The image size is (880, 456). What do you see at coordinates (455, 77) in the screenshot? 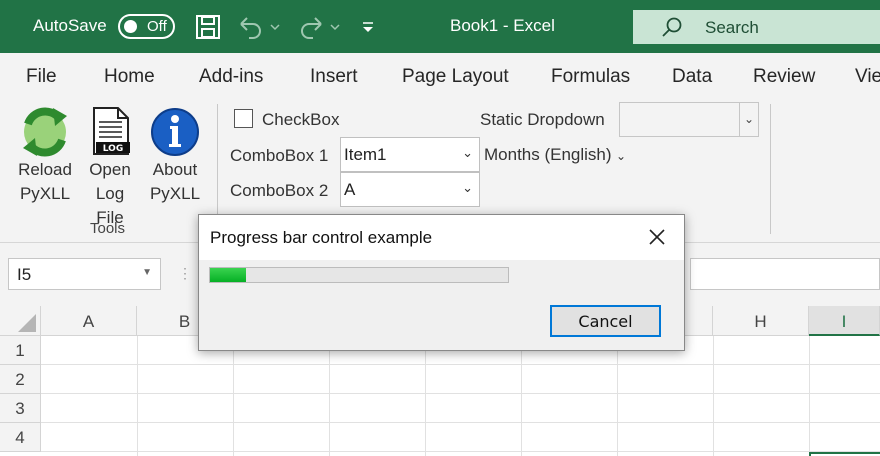
I see `tab-page-layout: Page Layout` at bounding box center [455, 77].